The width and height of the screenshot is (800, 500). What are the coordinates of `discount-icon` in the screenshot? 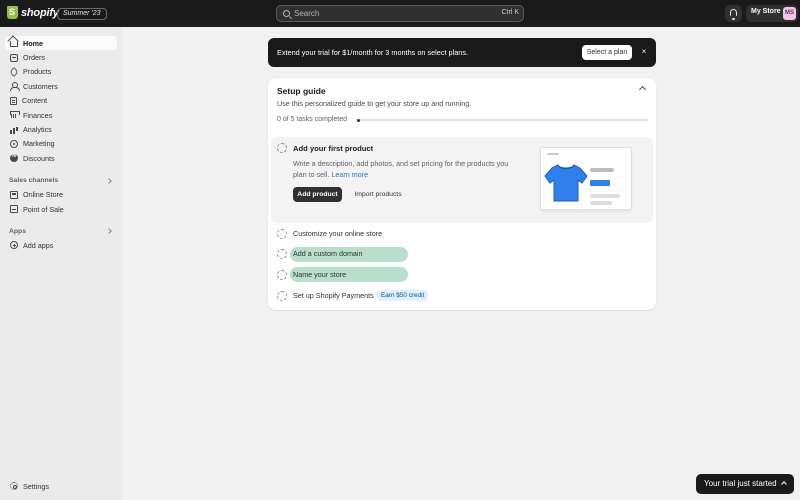 It's located at (14, 158).